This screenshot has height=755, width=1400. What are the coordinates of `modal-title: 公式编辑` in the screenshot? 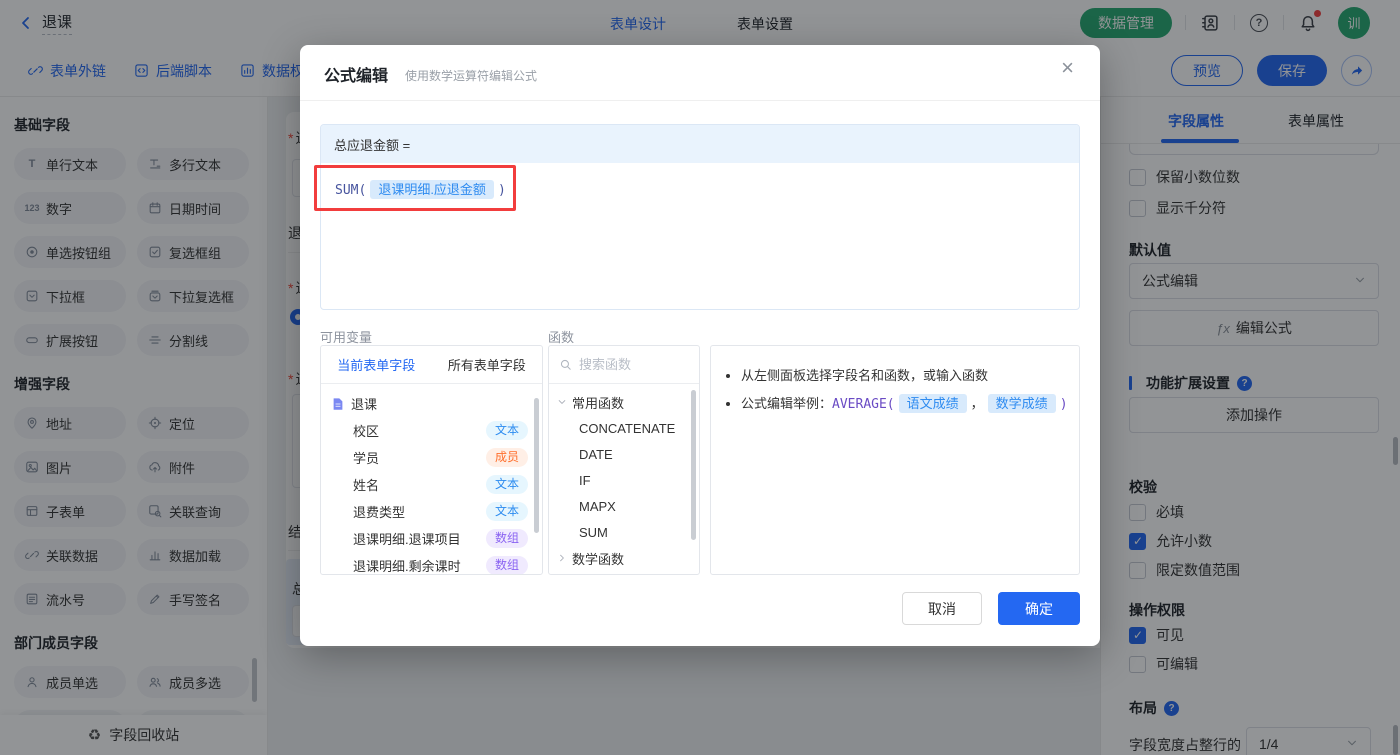 It's located at (356, 76).